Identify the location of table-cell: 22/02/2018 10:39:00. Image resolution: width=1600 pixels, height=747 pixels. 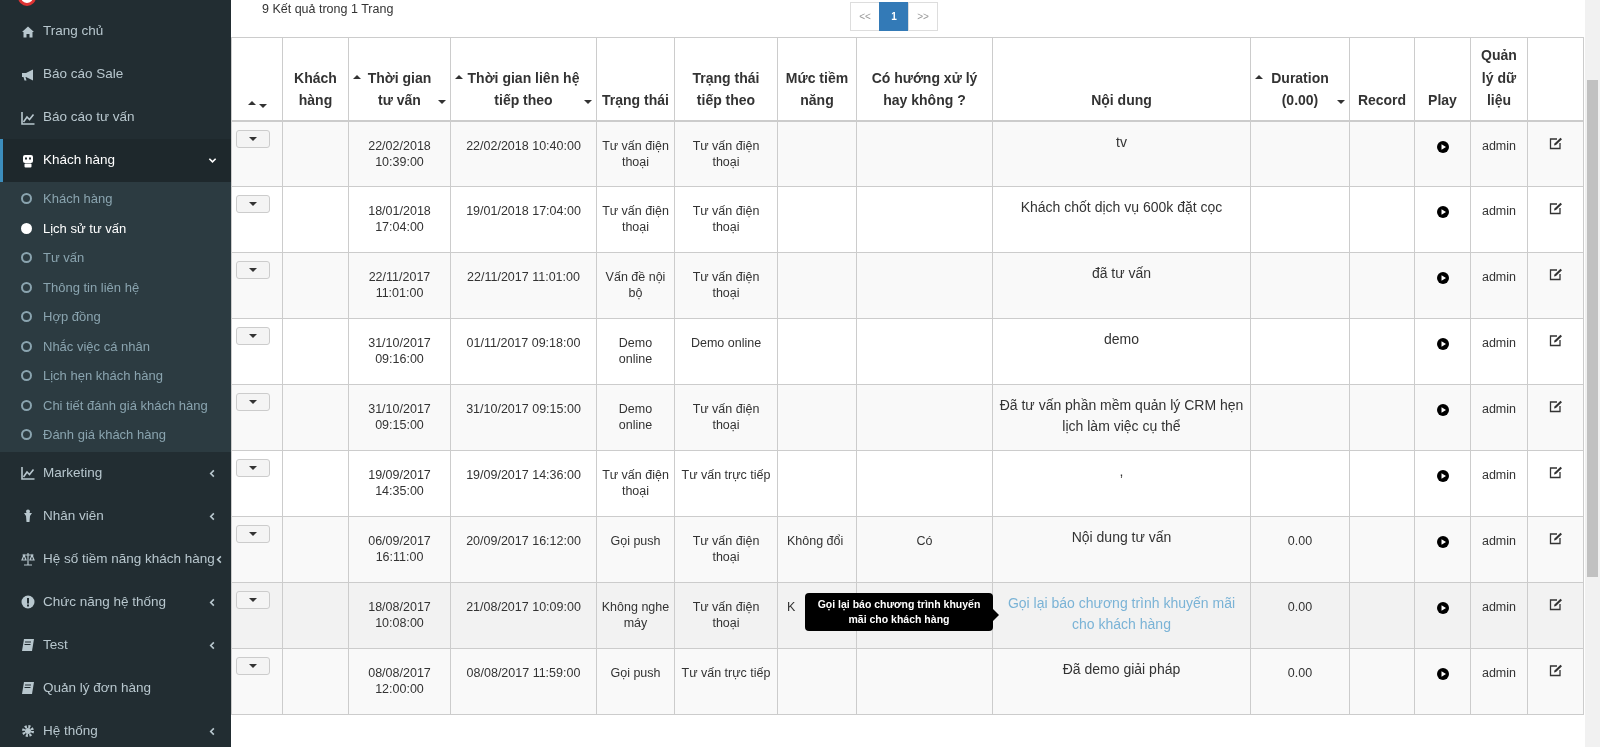
(399, 153).